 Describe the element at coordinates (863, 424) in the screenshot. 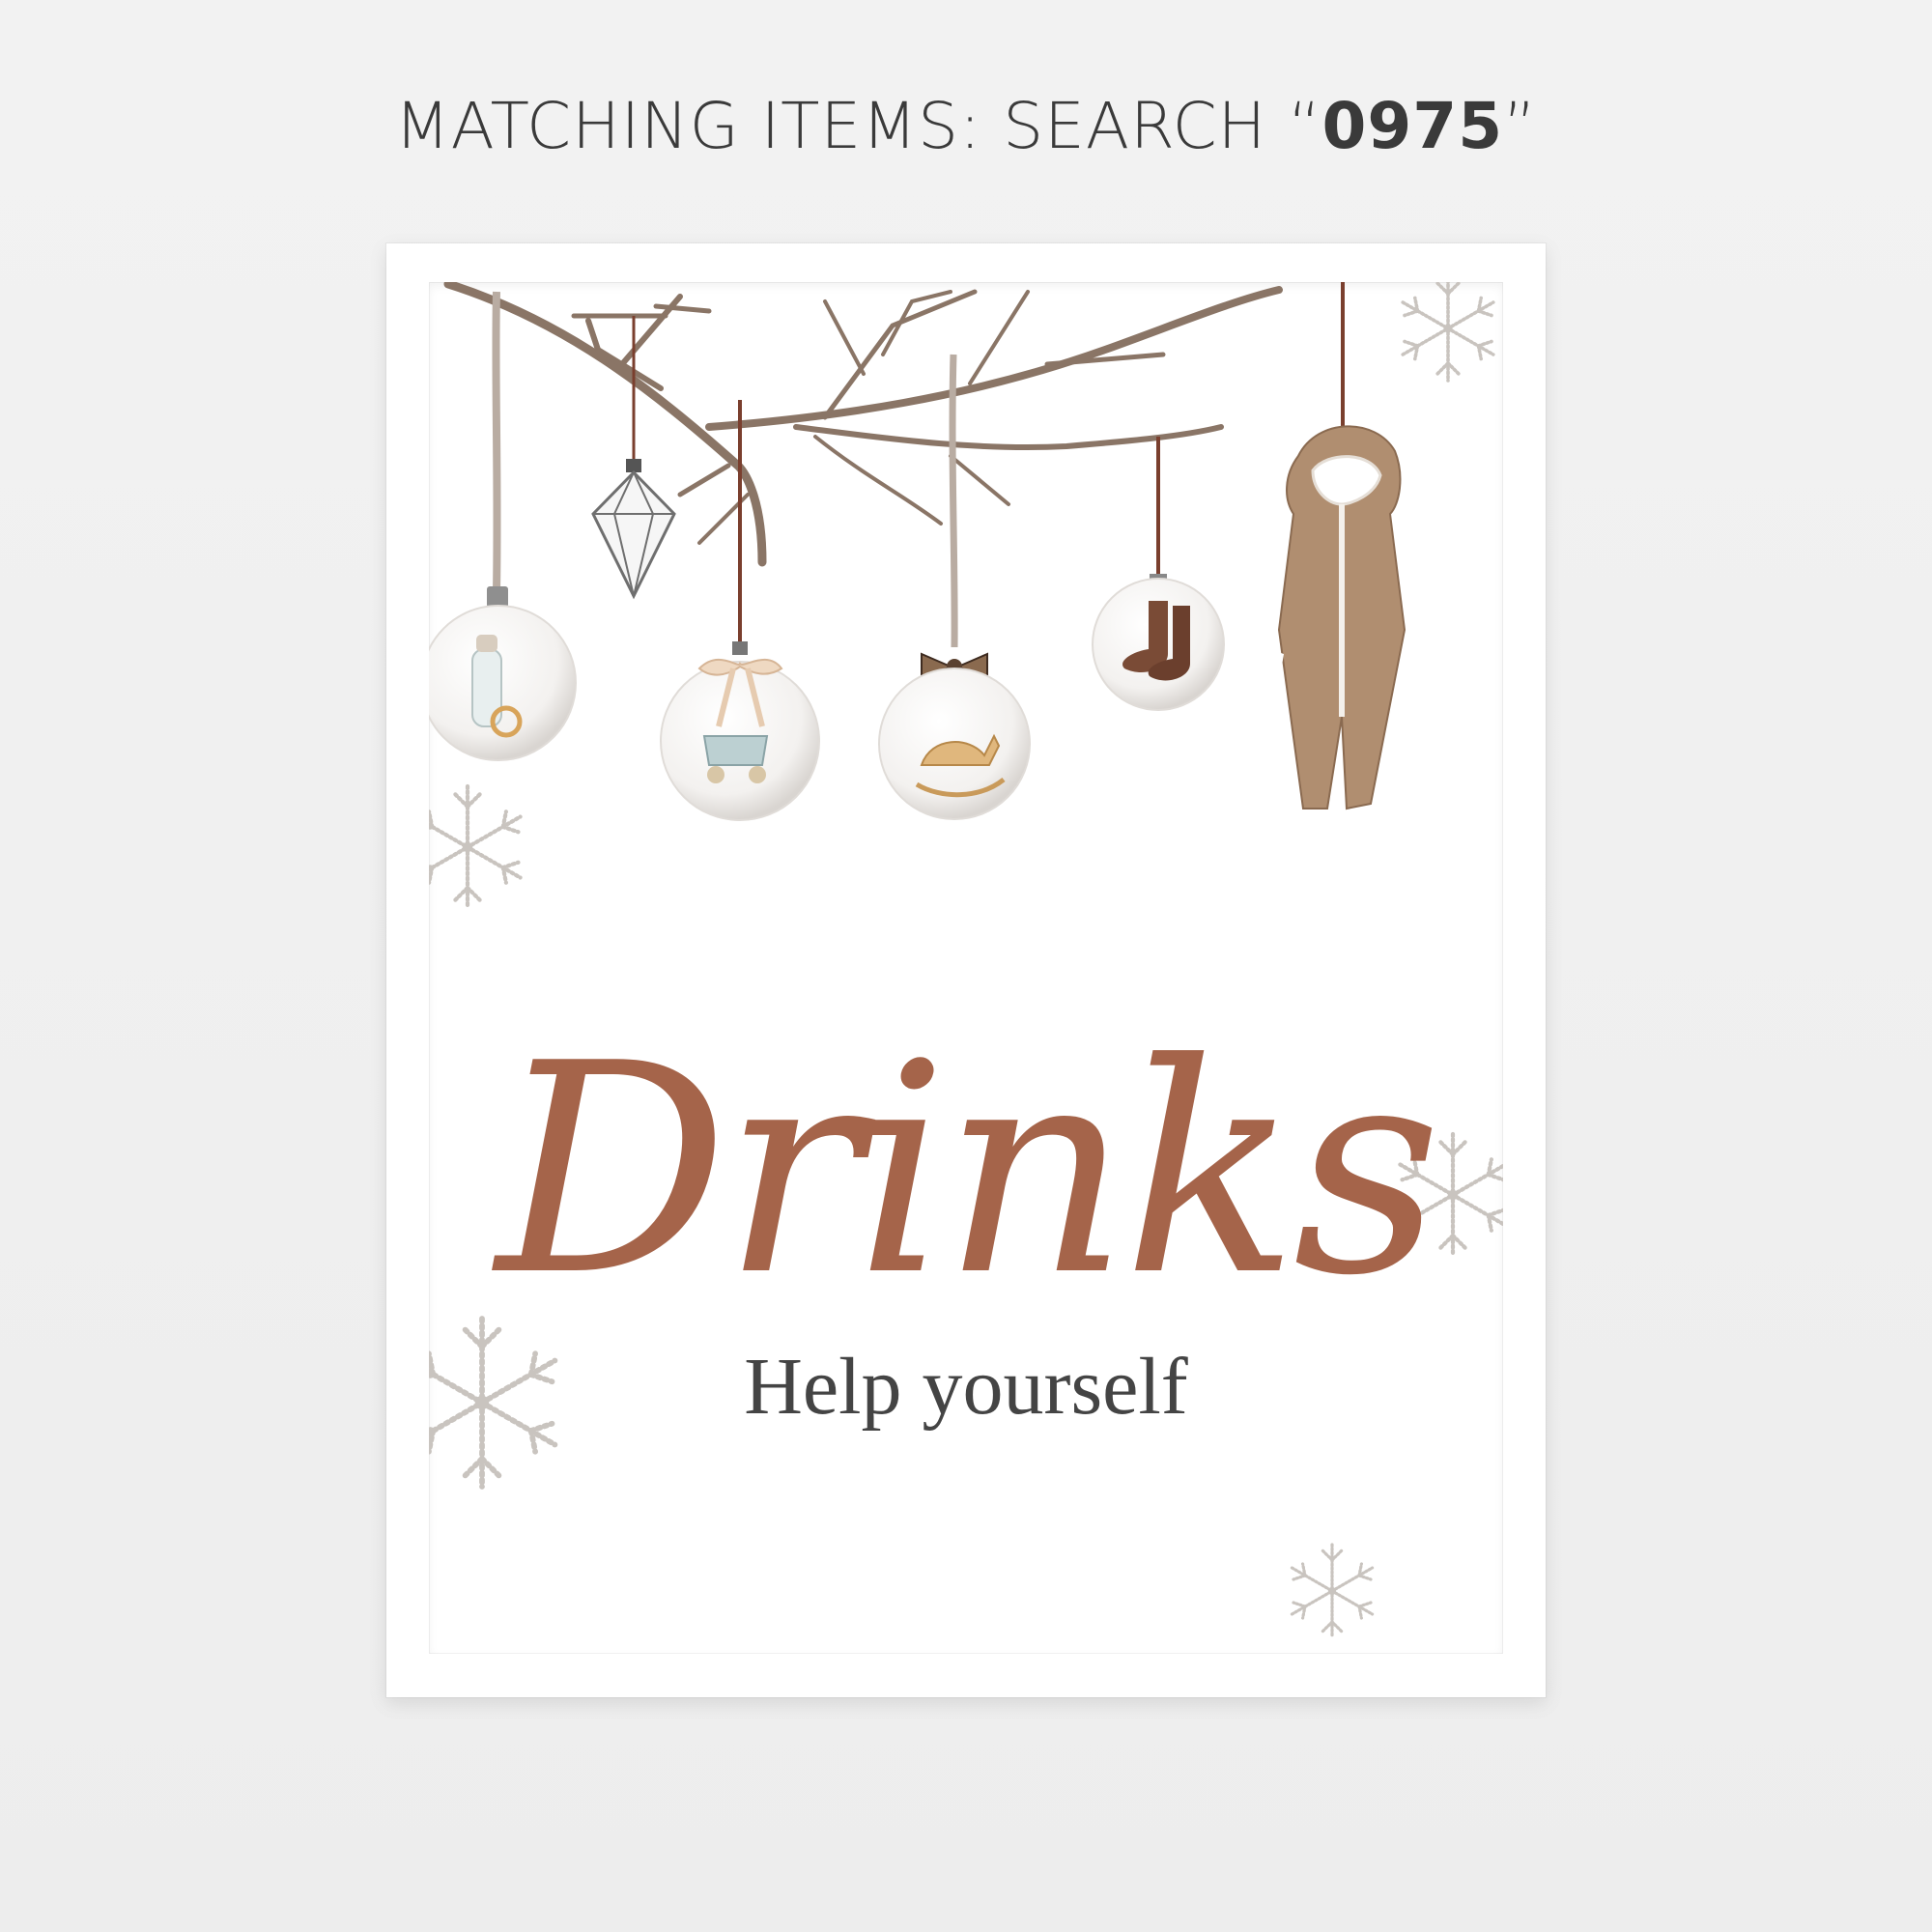

I see `bare-branch-icon` at that location.